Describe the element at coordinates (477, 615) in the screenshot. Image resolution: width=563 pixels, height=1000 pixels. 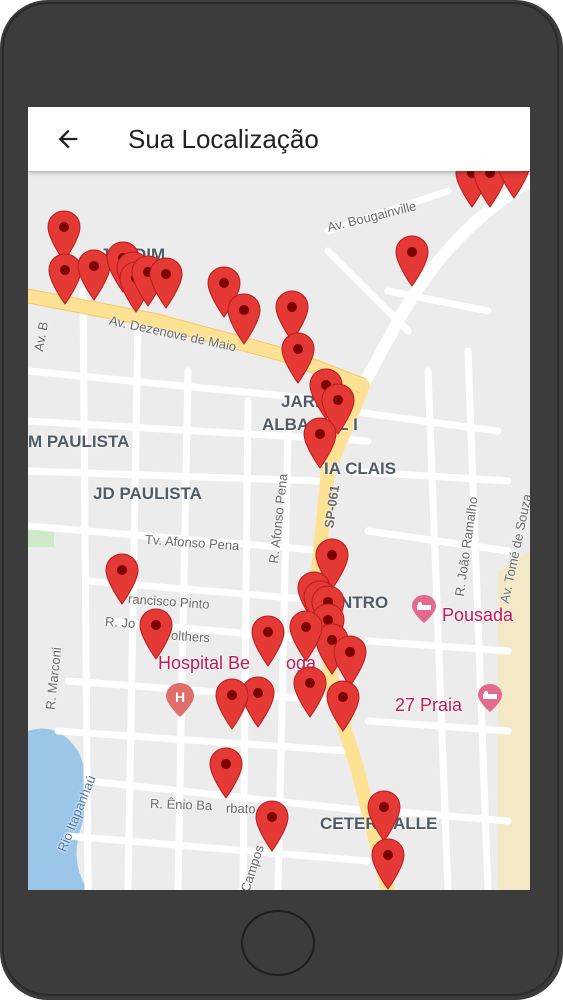
I see `poi-pousada: Pousada` at that location.